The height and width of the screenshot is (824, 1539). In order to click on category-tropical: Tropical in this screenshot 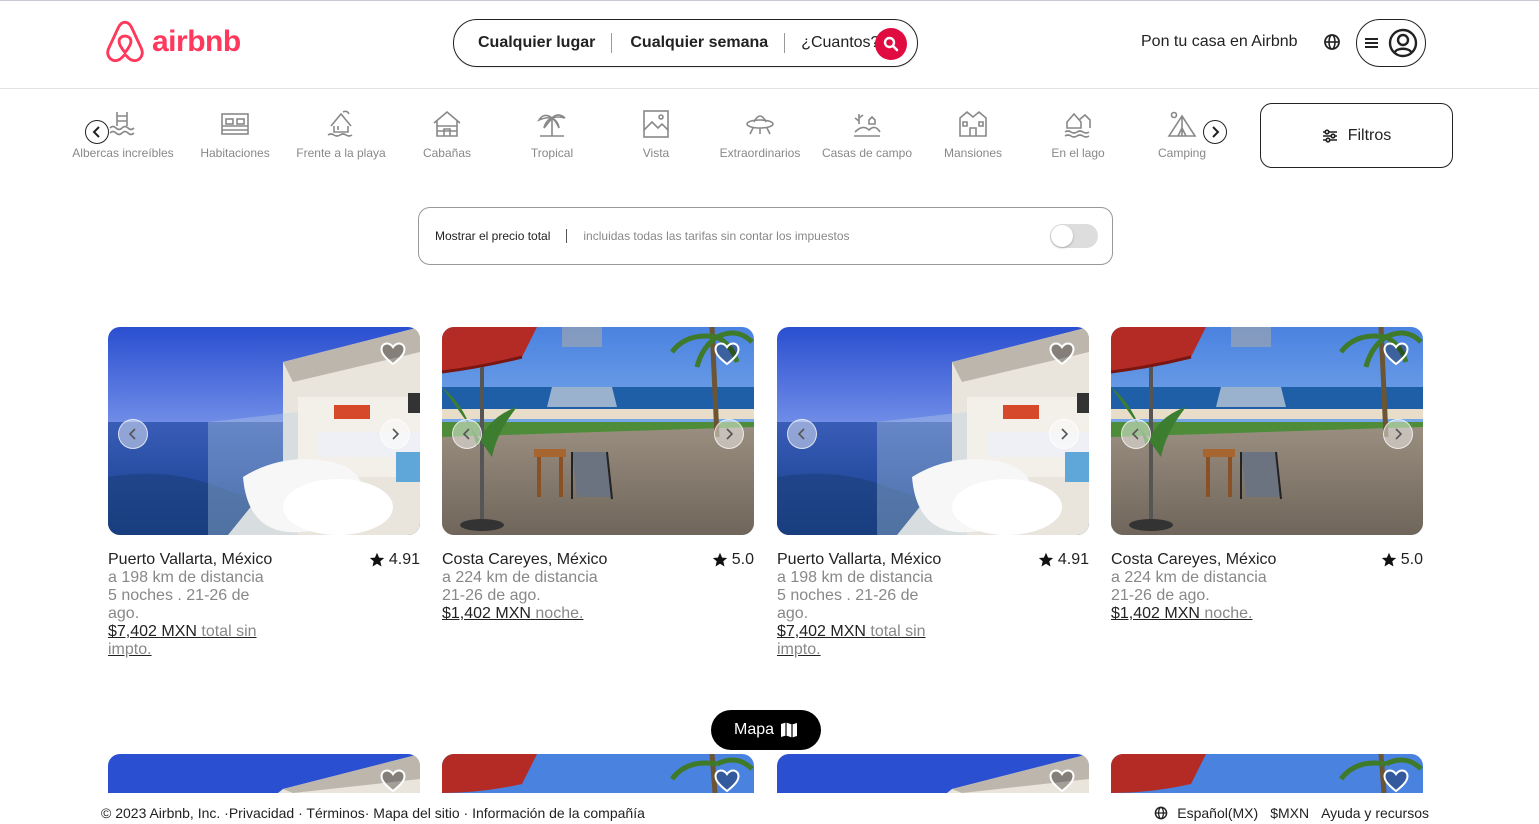, I will do `click(552, 134)`.